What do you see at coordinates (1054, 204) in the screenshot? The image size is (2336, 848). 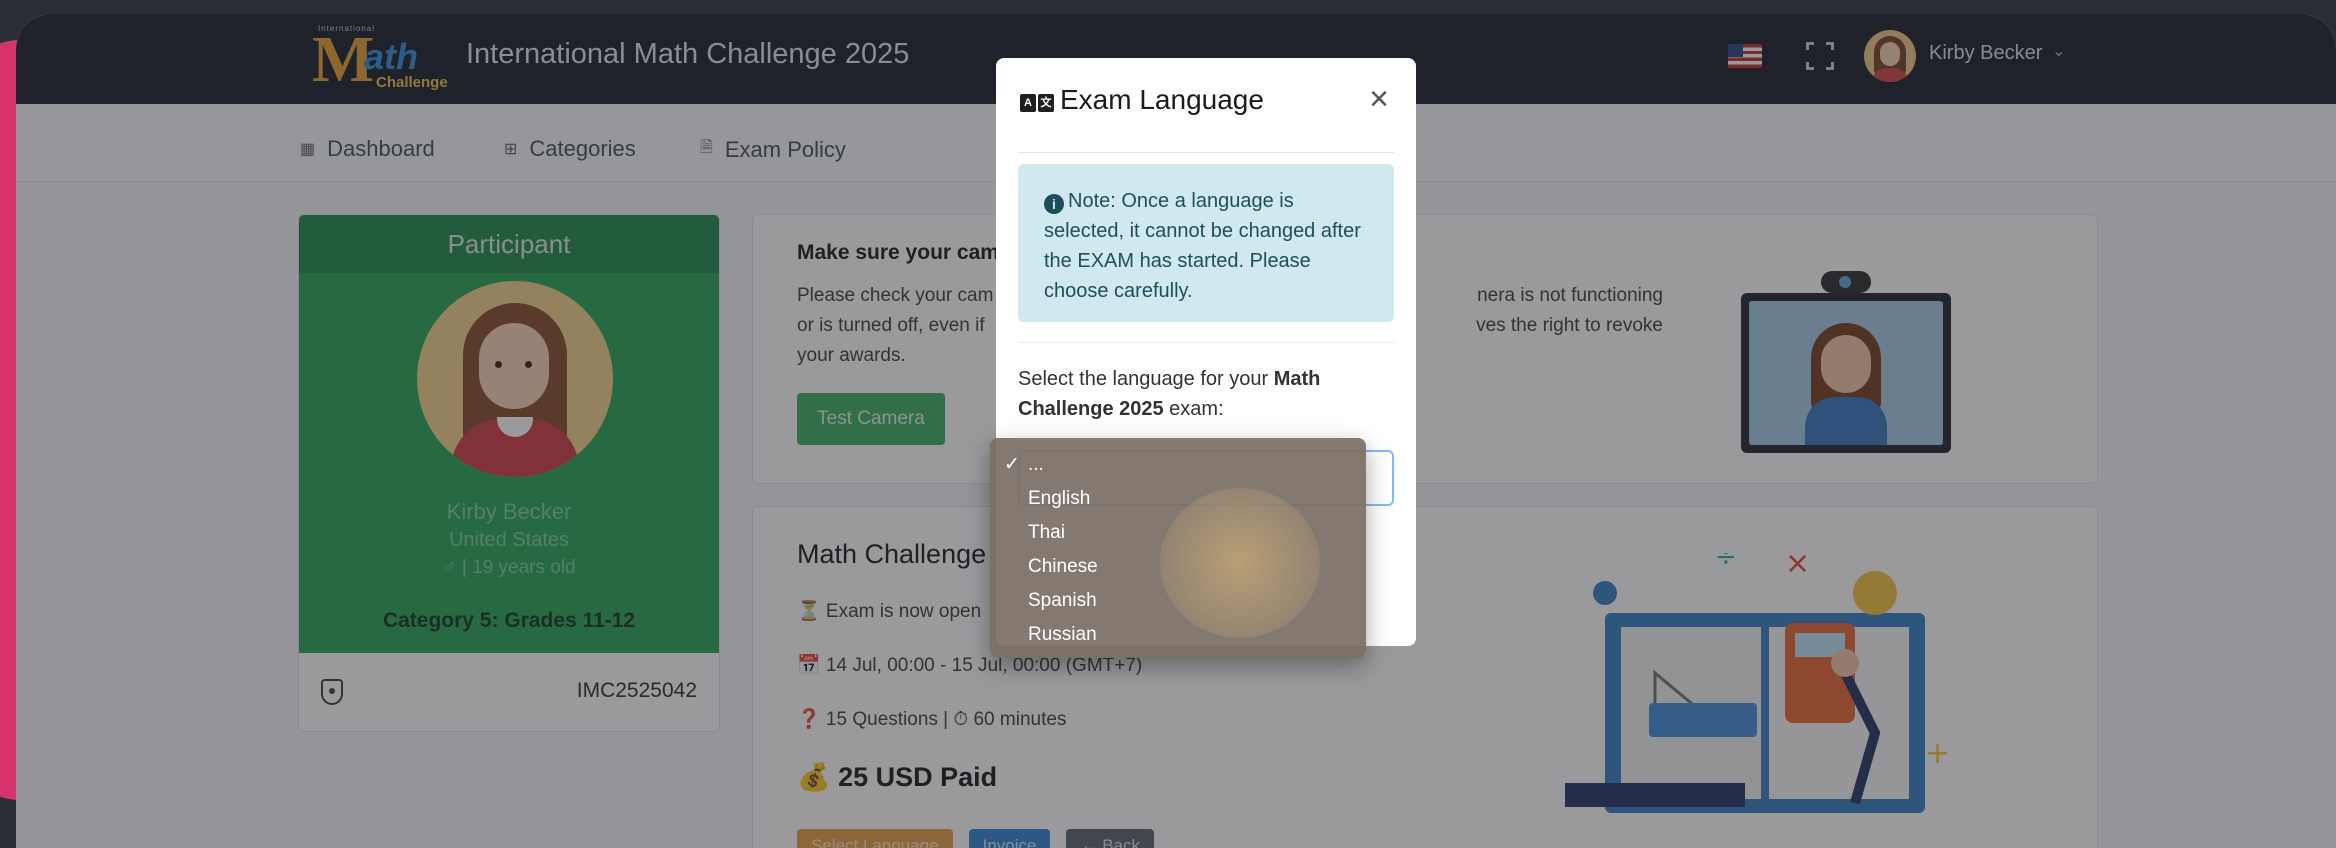 I see `info-icon: i` at bounding box center [1054, 204].